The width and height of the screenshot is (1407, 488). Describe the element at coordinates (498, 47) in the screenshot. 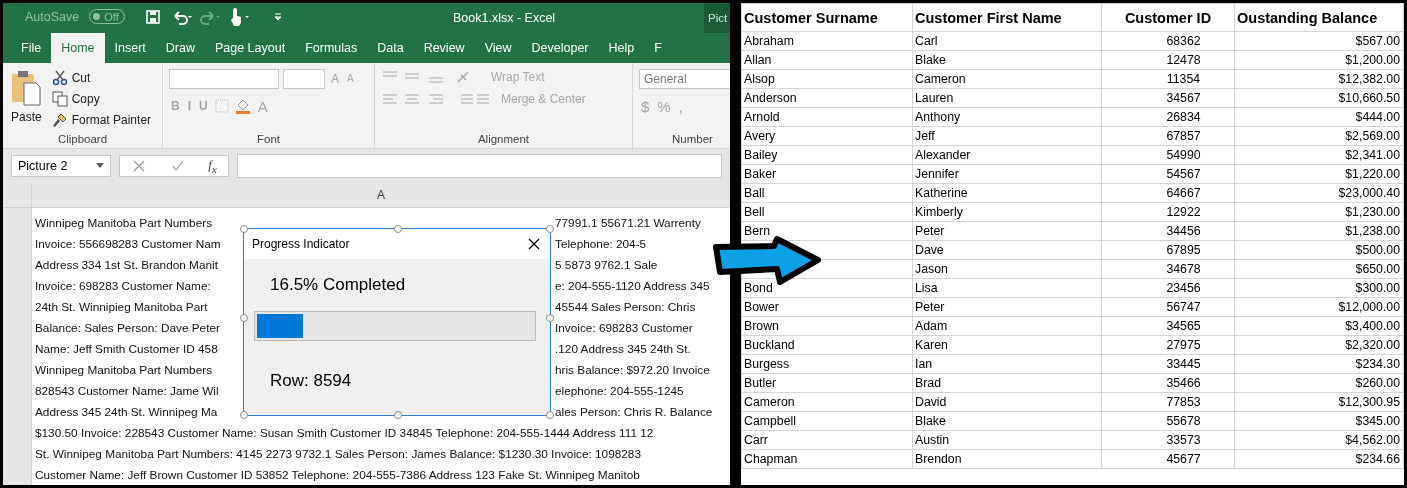

I see `ribbon-tab: View` at that location.